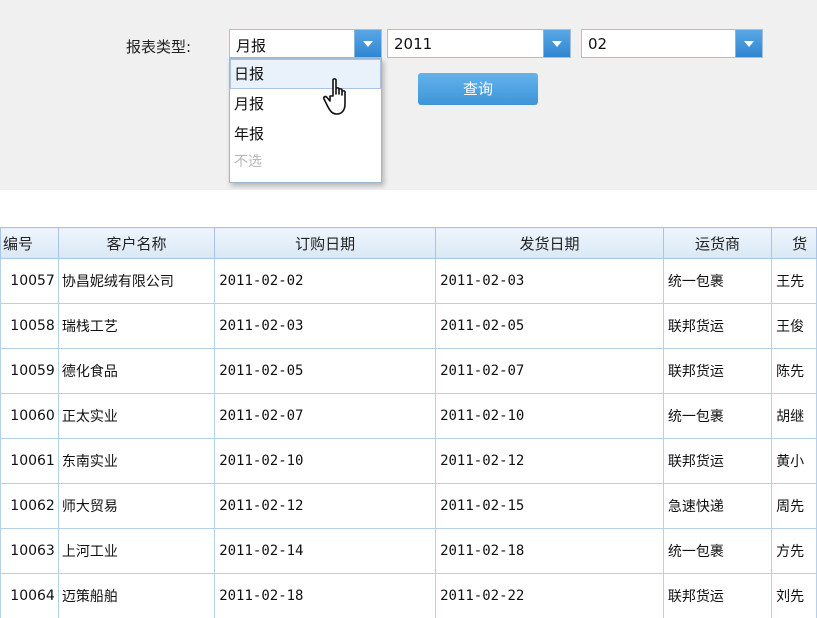 The image size is (817, 618). Describe the element at coordinates (29, 551) in the screenshot. I see `cell-id: 10063` at that location.